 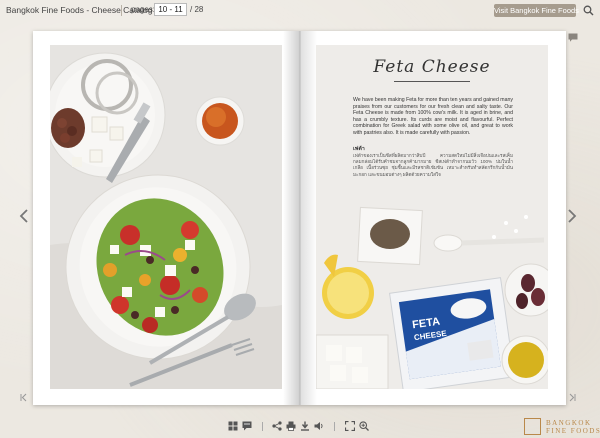 What do you see at coordinates (350, 426) in the screenshot?
I see `fullscreen-icon` at bounding box center [350, 426].